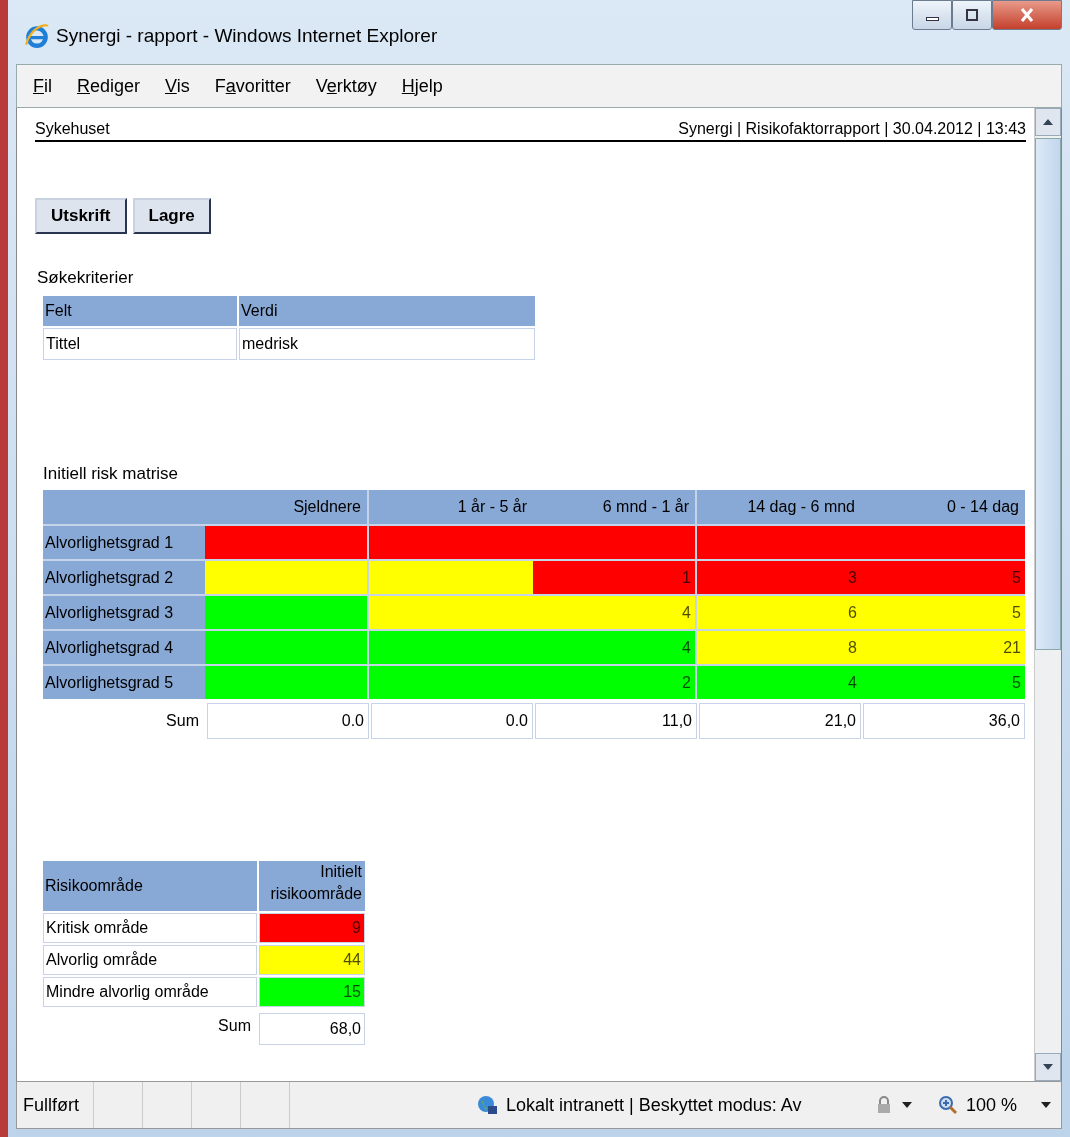 This screenshot has width=1070, height=1137. I want to click on security-zone-text: Lokalt intranett | Beskyttet modus: Av, so click(654, 1105).